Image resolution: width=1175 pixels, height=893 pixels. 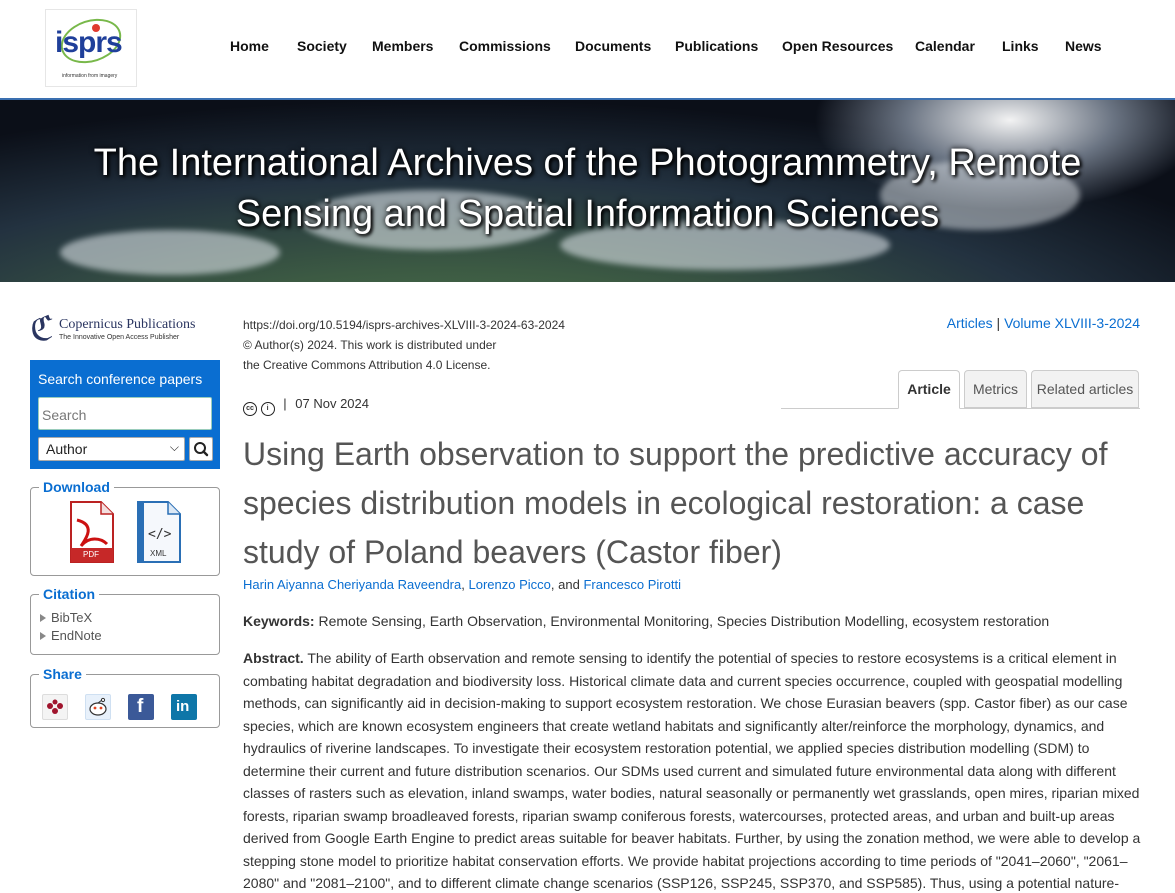 What do you see at coordinates (111, 449) in the screenshot?
I see `search-field-select: Author ⌵` at bounding box center [111, 449].